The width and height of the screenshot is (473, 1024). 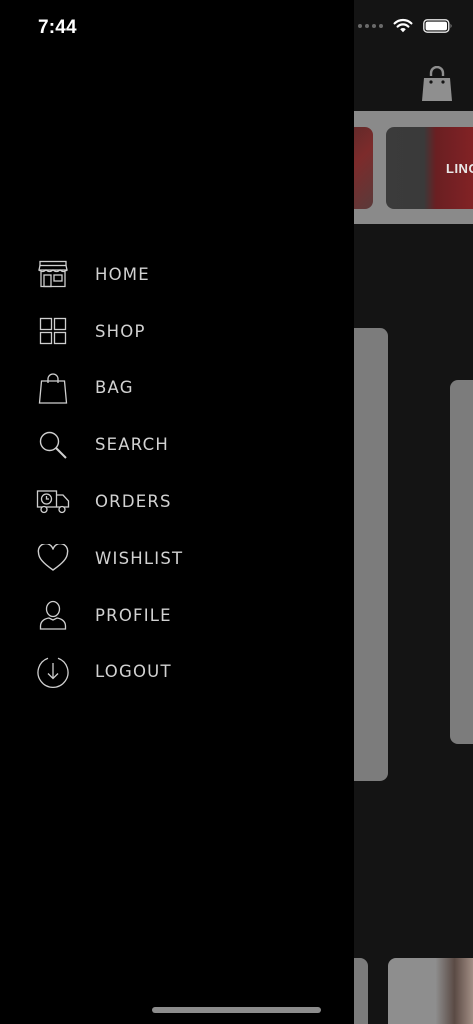 What do you see at coordinates (53, 502) in the screenshot?
I see `delivery-truck-icon` at bounding box center [53, 502].